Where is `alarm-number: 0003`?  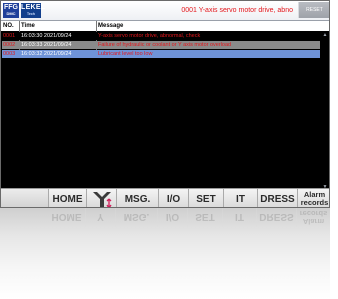 alarm-number: 0003 is located at coordinates (9, 54).